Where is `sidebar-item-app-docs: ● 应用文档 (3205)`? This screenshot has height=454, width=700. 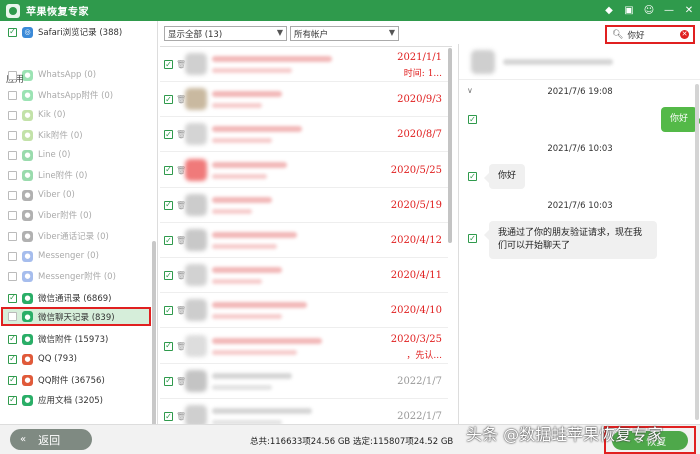
sidebar-item-app-docs: ● 应用文档 (3205) is located at coordinates (79, 400).